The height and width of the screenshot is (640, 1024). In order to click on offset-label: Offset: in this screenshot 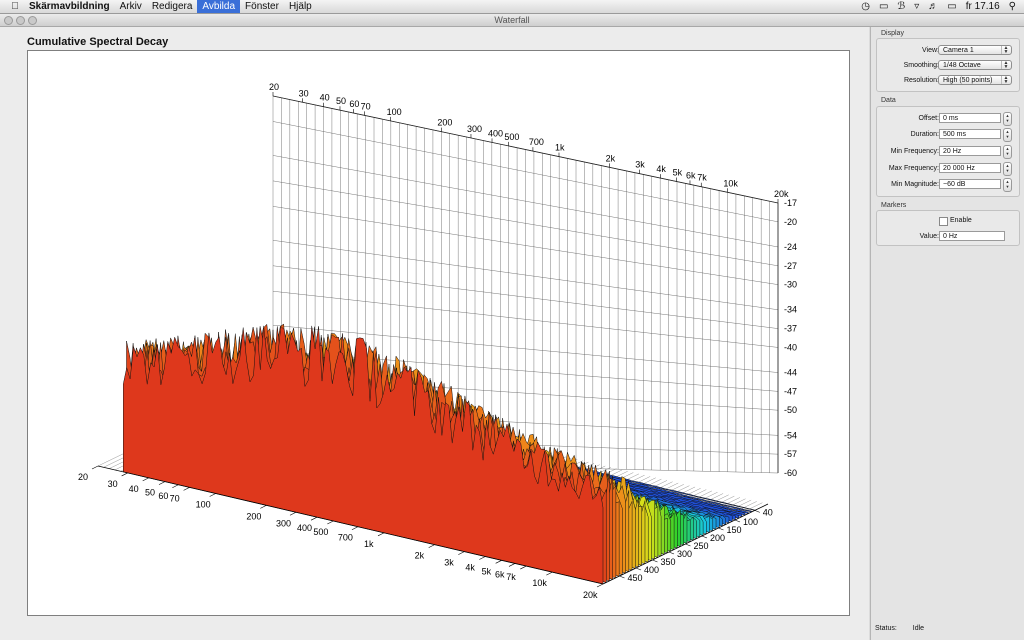, I will do `click(929, 118)`.